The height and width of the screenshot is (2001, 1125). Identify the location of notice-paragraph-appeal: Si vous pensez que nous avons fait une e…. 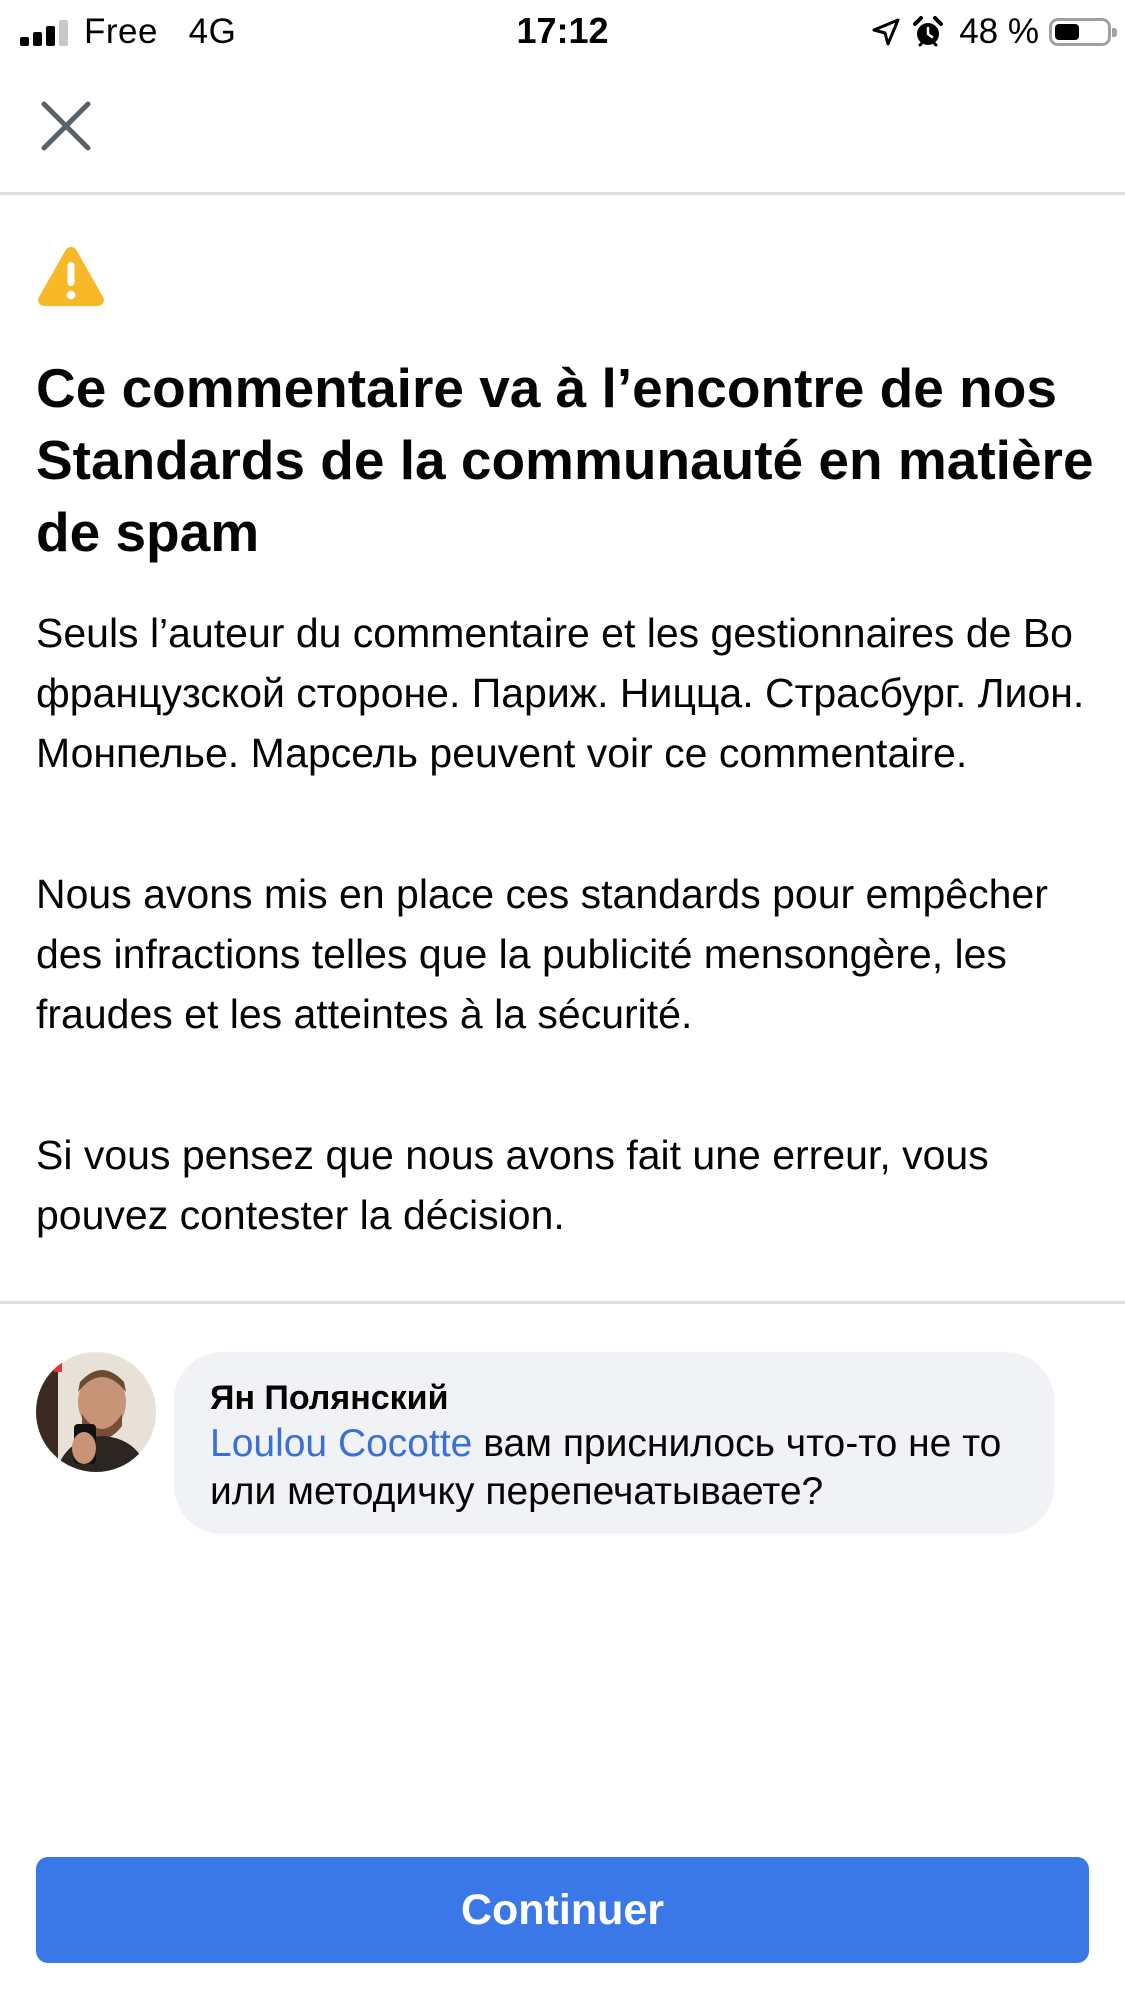
(512, 1185).